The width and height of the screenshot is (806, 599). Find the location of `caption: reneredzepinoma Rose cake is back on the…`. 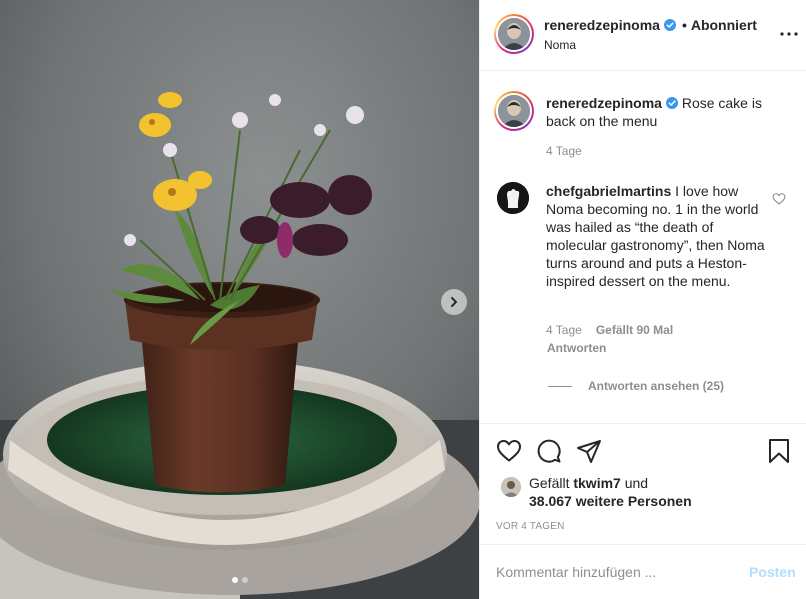

caption: reneredzepinoma Rose cake is back on the… is located at coordinates (666, 112).